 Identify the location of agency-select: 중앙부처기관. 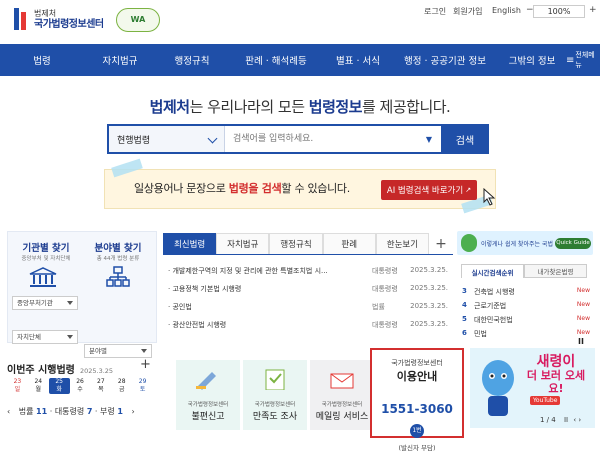
(45, 303).